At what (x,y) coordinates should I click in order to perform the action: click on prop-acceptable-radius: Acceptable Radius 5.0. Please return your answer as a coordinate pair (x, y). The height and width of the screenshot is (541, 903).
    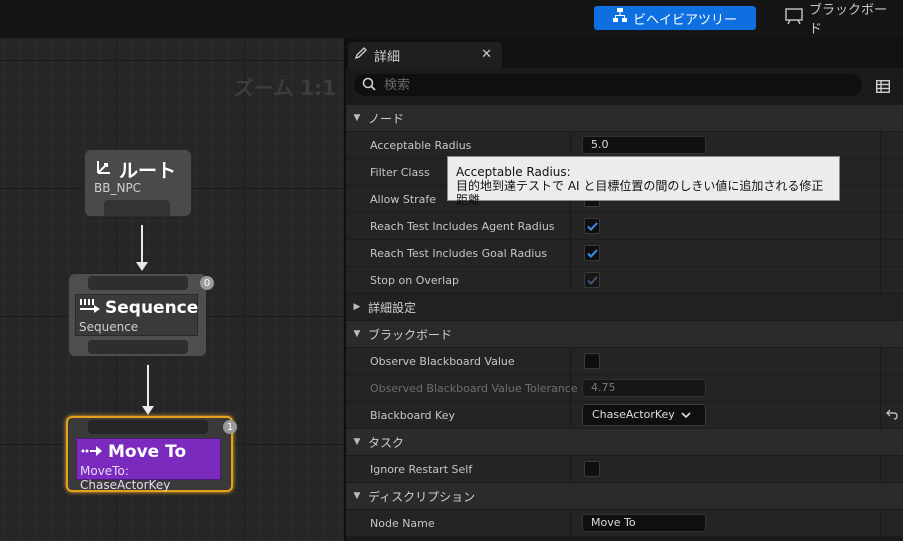
    Looking at the image, I should click on (624, 145).